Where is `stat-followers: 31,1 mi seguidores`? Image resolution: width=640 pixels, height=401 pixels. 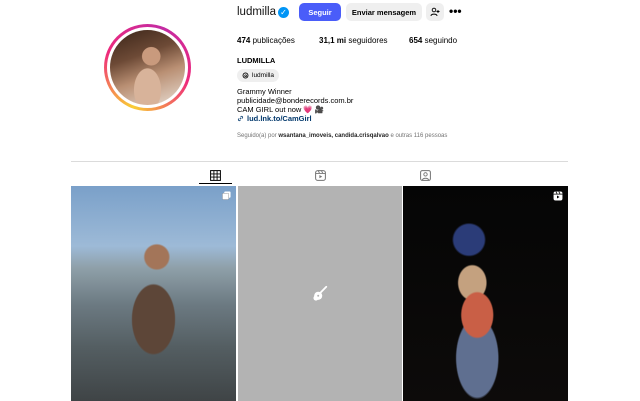 stat-followers: 31,1 mi seguidores is located at coordinates (353, 40).